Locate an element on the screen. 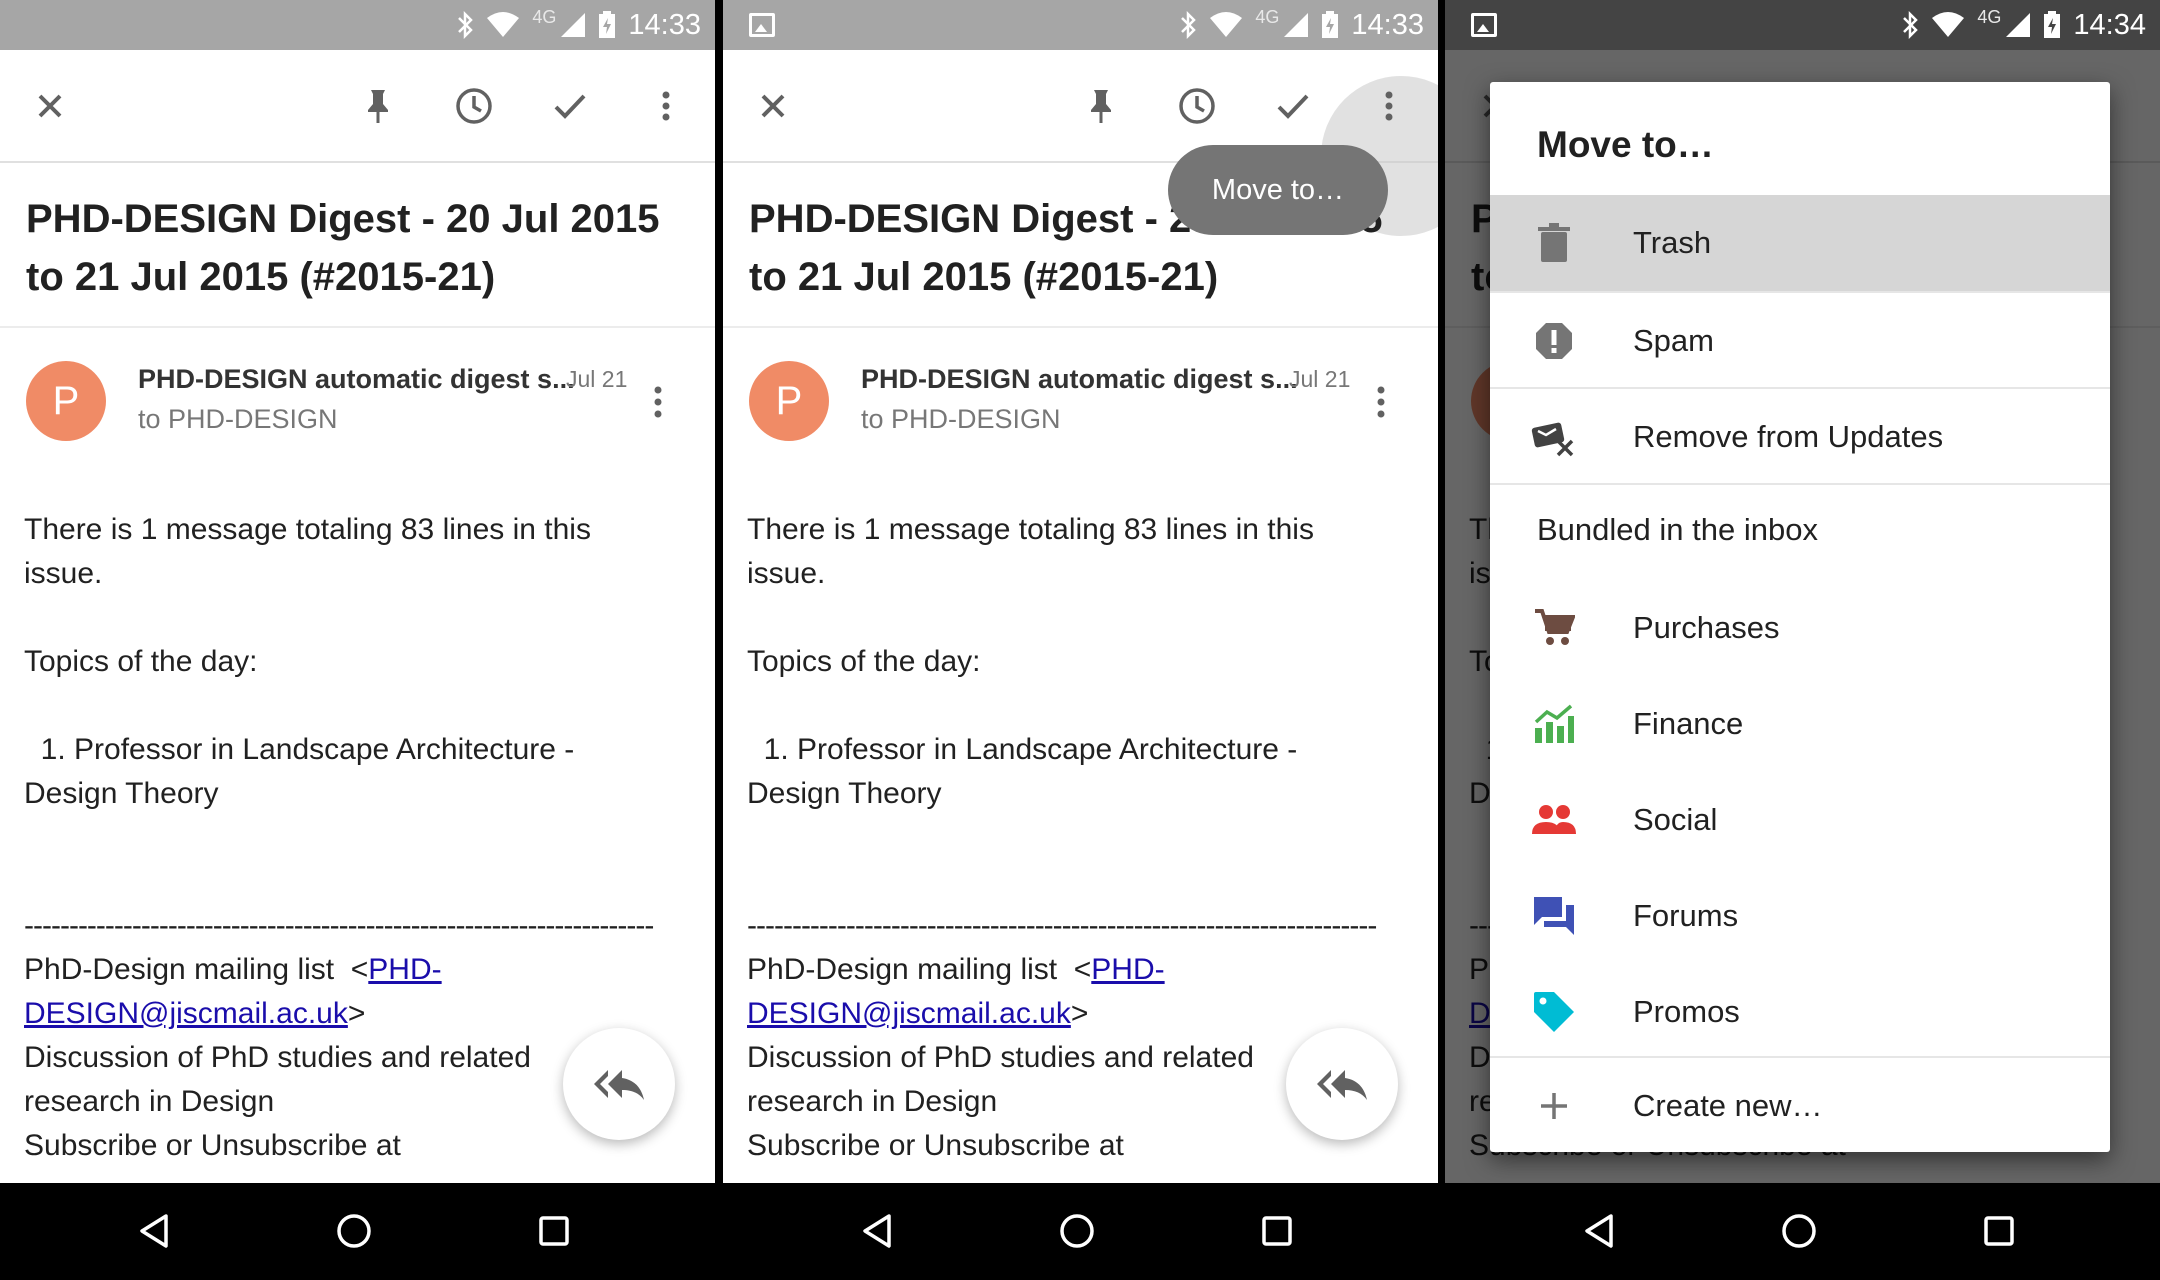  spam-icon is located at coordinates (1554, 341).